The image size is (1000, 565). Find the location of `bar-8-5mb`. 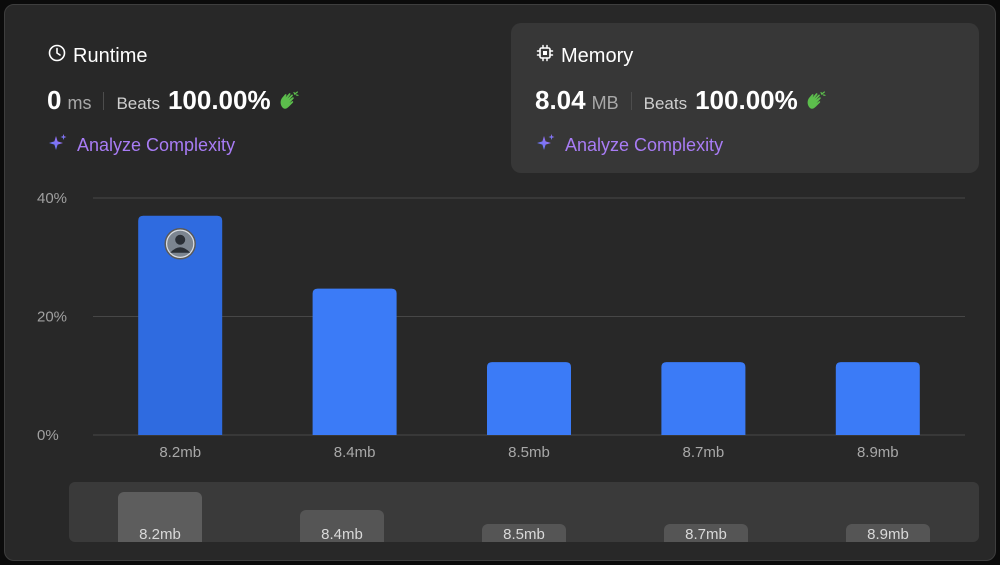

bar-8-5mb is located at coordinates (529, 398).